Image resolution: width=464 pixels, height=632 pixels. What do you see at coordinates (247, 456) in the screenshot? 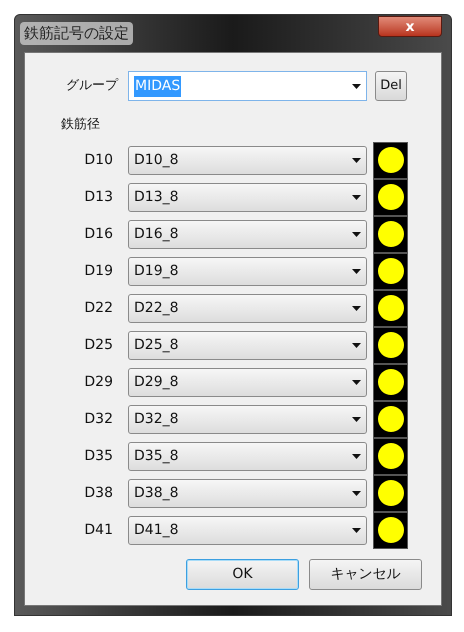
I see `symbol-combobox: D35_8` at bounding box center [247, 456].